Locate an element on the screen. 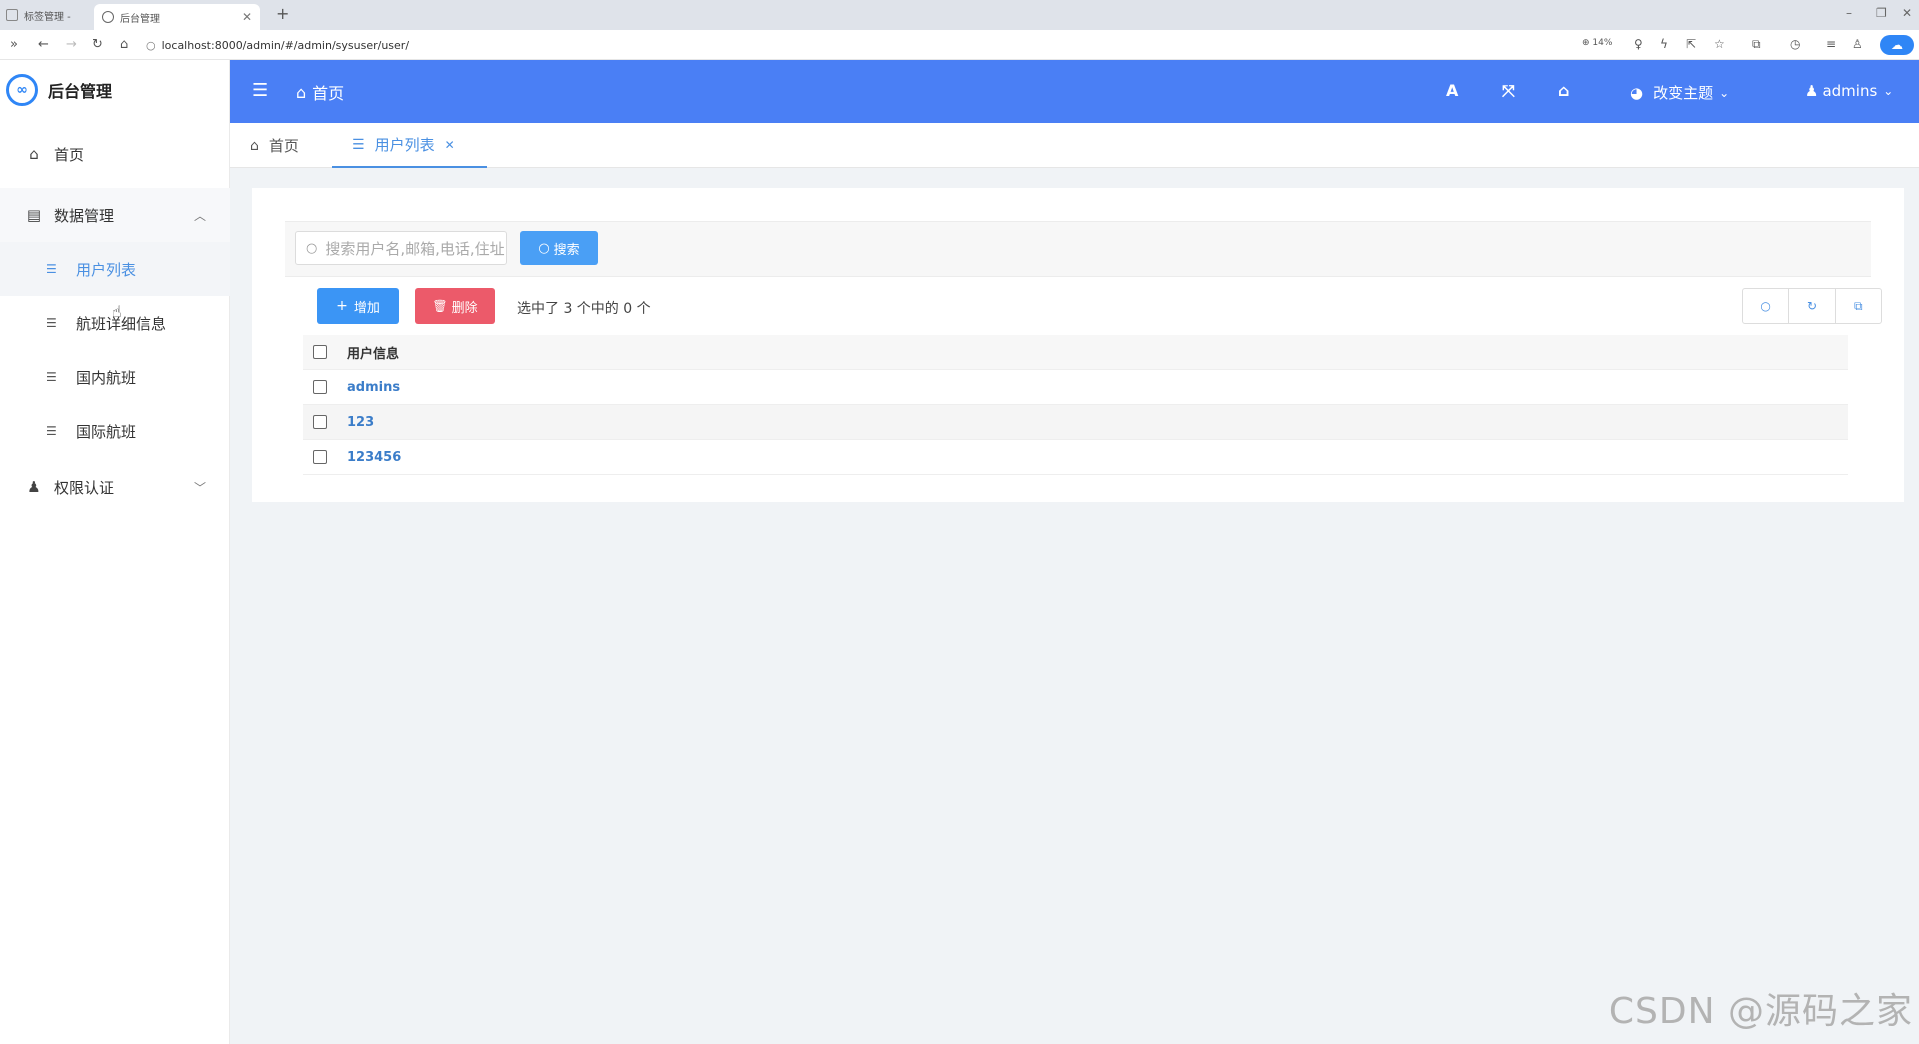 The image size is (1919, 1044). trash-icon: 🗑 is located at coordinates (440, 306).